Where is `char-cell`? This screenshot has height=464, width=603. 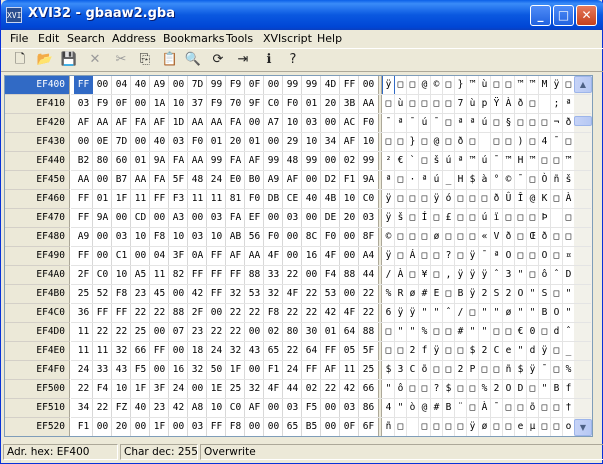 char-cell is located at coordinates (412, 427).